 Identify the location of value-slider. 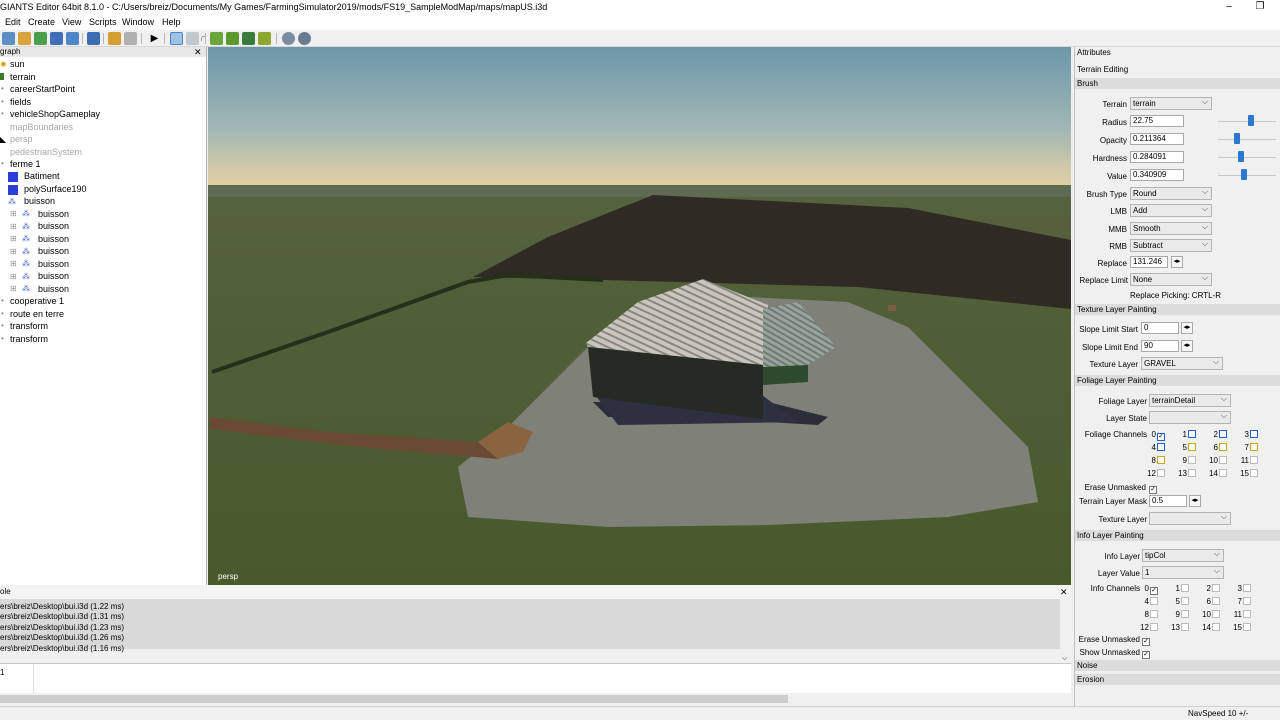
(1247, 175).